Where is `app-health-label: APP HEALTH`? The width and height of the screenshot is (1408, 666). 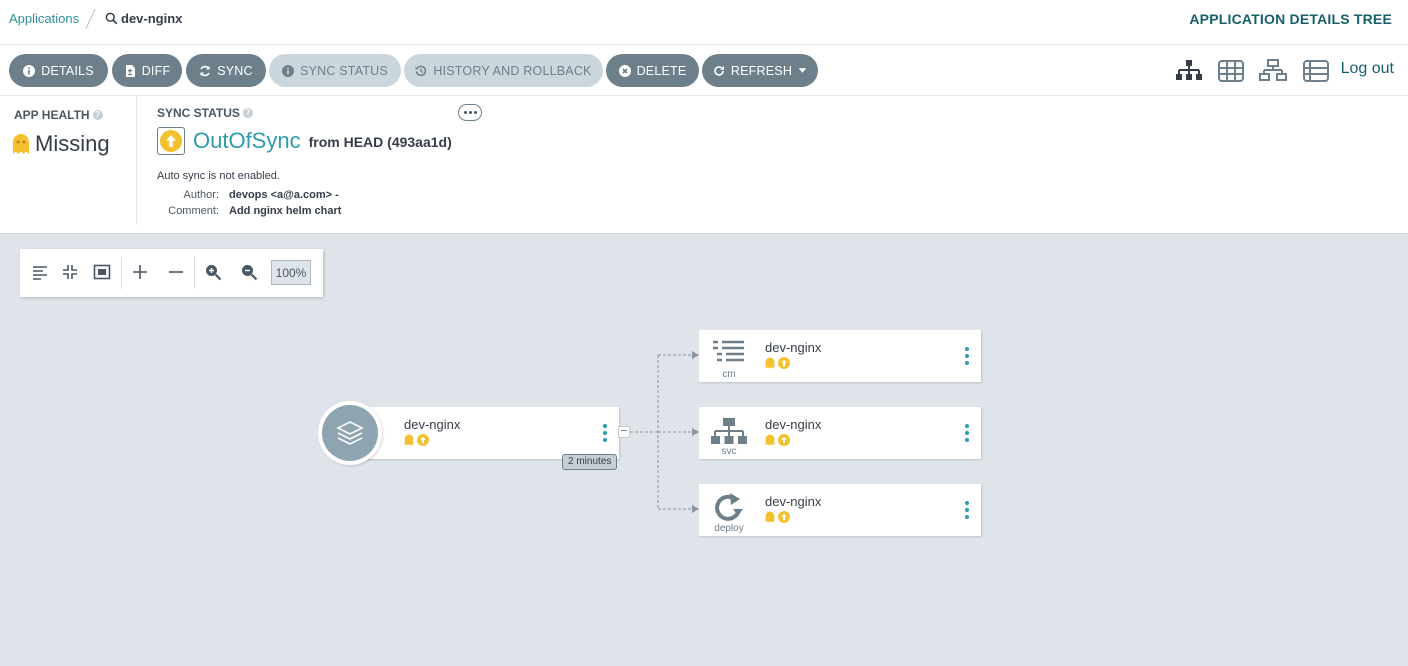 app-health-label: APP HEALTH is located at coordinates (52, 115).